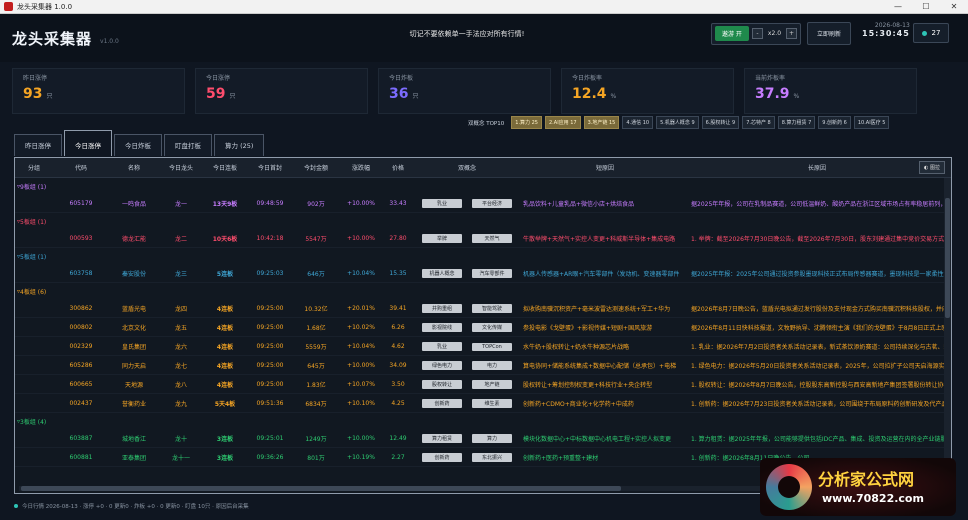 The image size is (968, 520). What do you see at coordinates (563, 122) in the screenshot?
I see `concept-tag: 2.AI应用 17` at bounding box center [563, 122].